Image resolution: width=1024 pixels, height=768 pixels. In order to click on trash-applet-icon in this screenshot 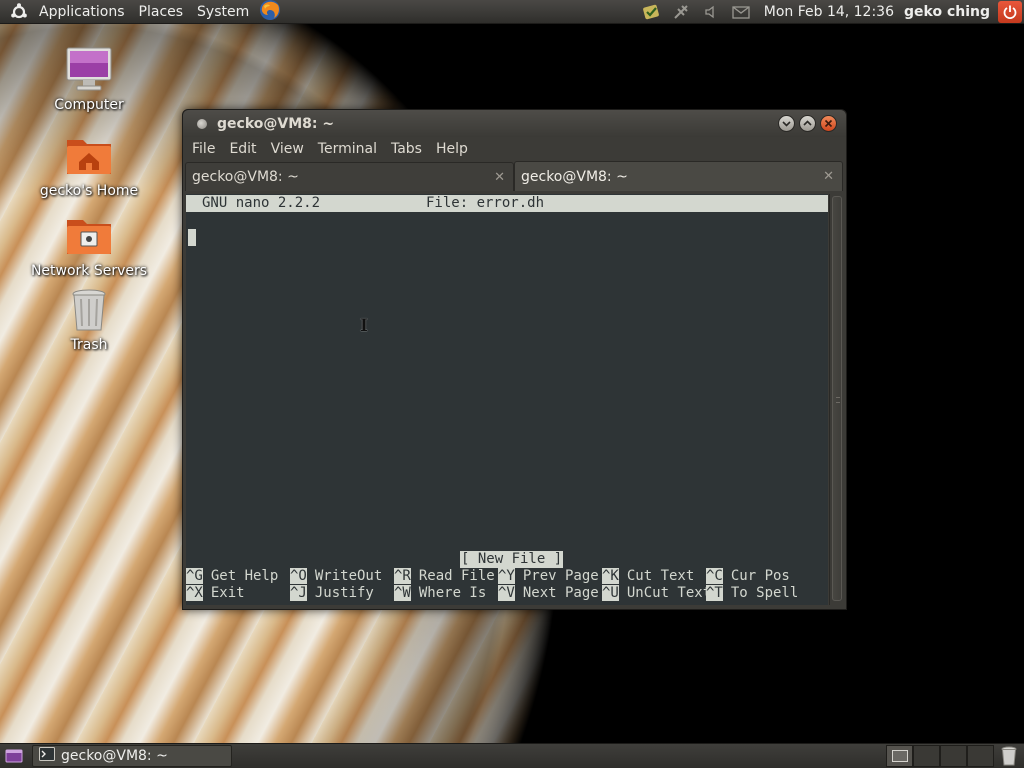, I will do `click(1009, 756)`.